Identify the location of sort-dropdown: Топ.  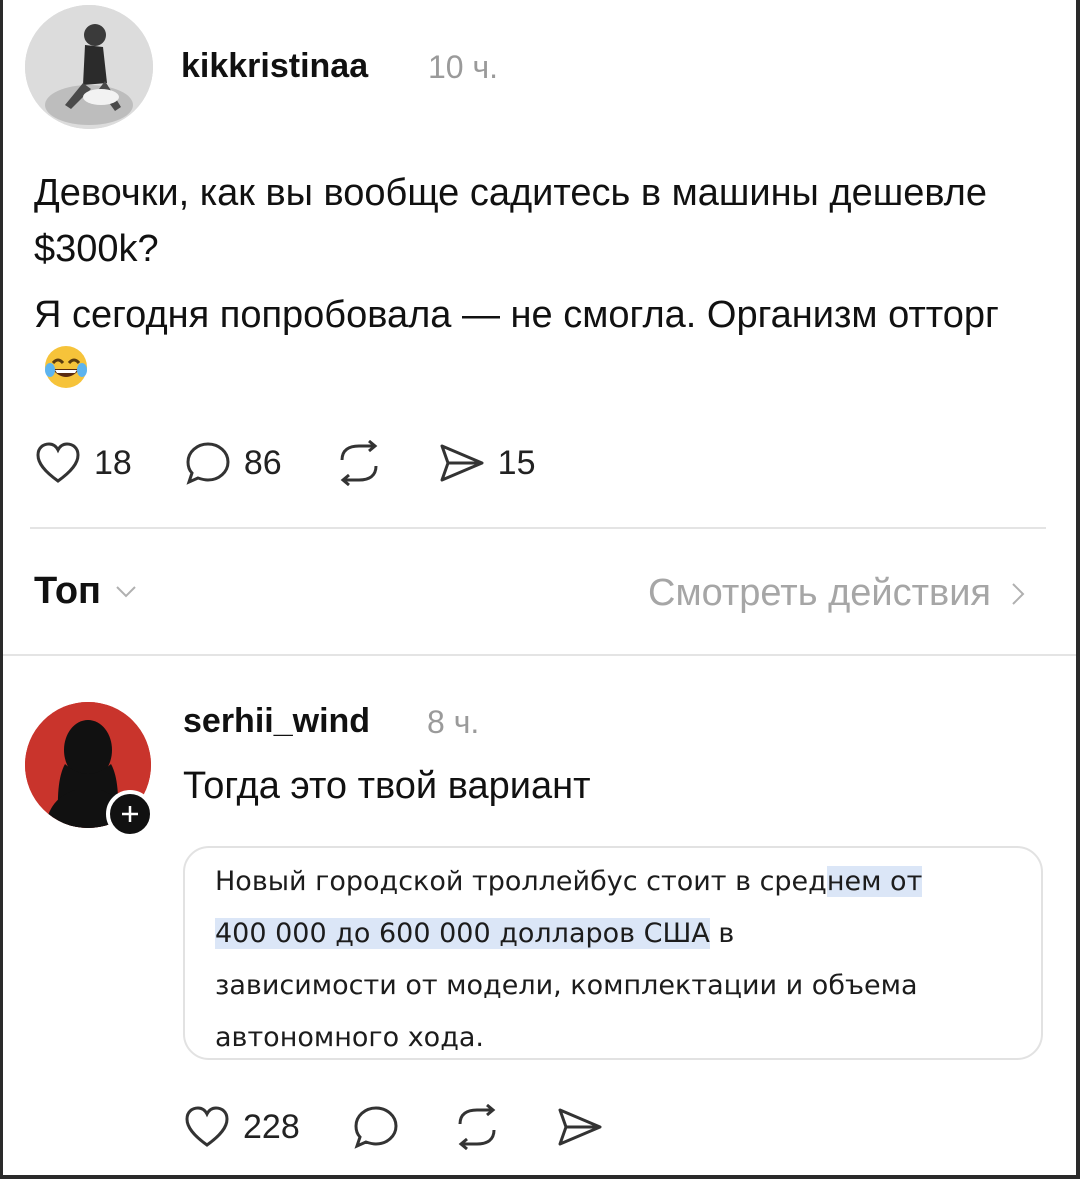
(85, 591).